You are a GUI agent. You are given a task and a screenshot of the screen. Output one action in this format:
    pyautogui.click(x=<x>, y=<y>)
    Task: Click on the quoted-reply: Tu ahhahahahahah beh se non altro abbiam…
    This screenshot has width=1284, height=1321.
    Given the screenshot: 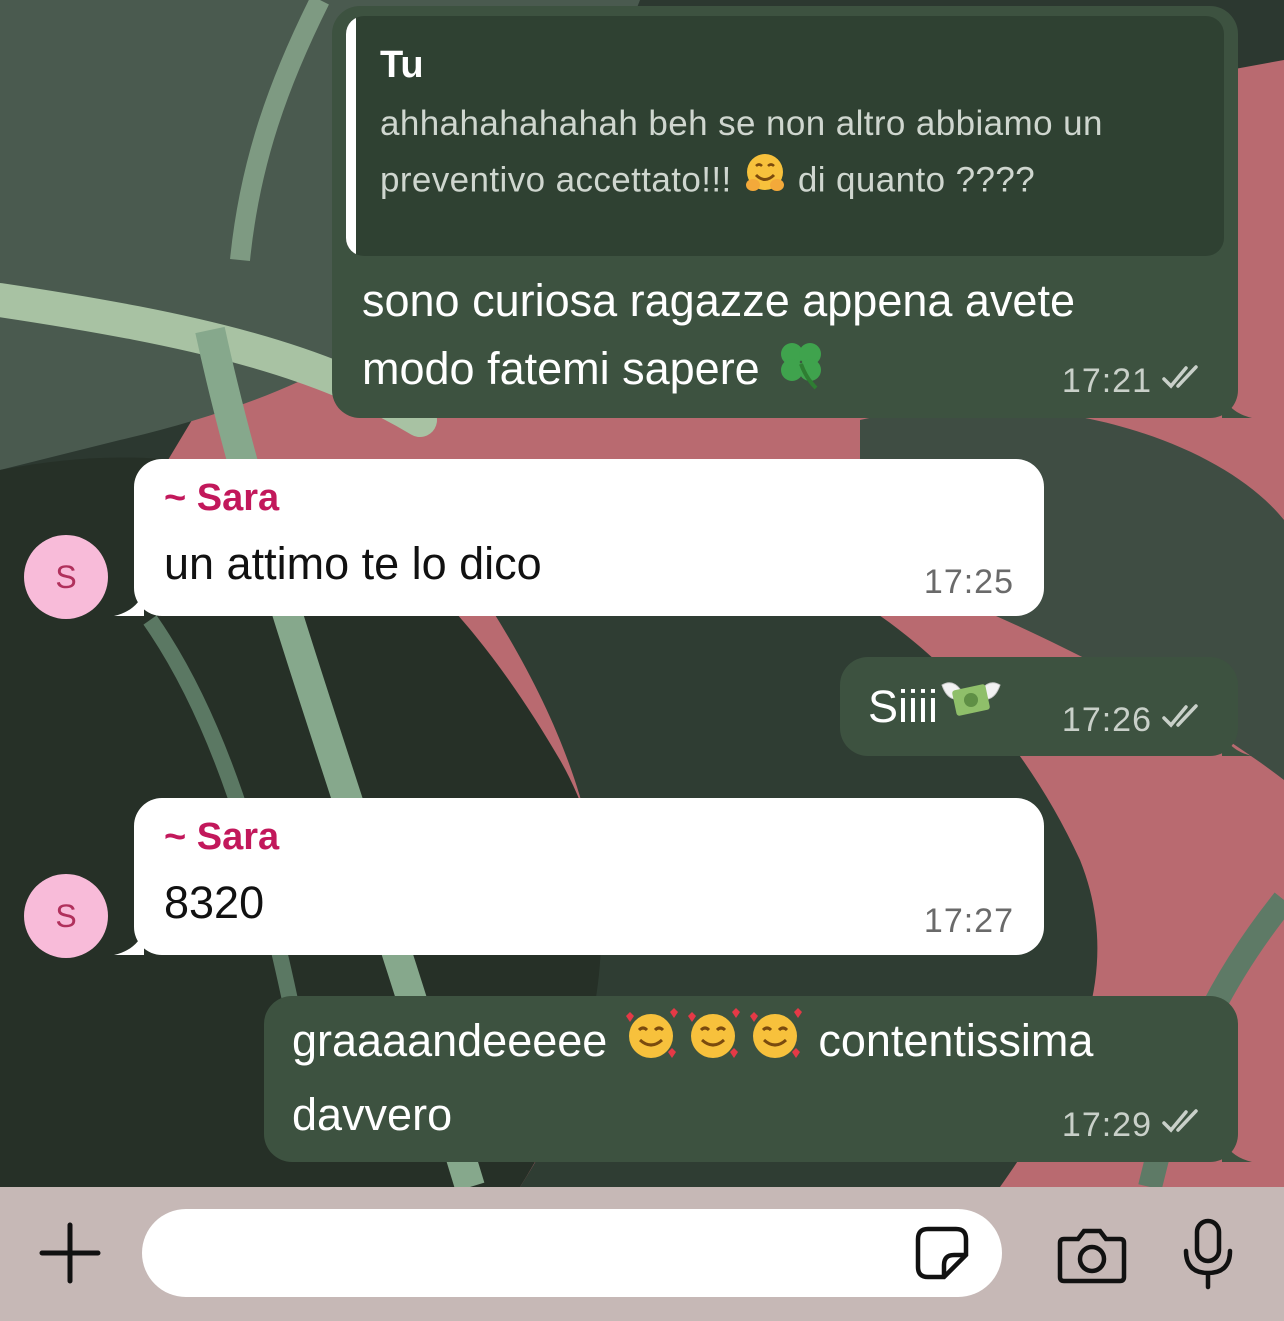 What is the action you would take?
    pyautogui.click(x=785, y=136)
    